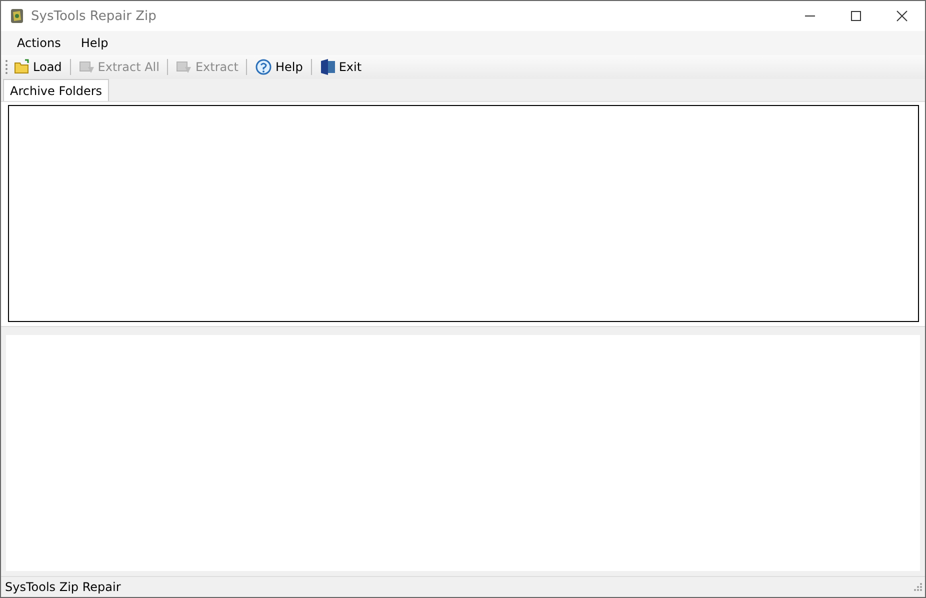  Describe the element at coordinates (38, 67) in the screenshot. I see `toolbar-button: Load` at that location.